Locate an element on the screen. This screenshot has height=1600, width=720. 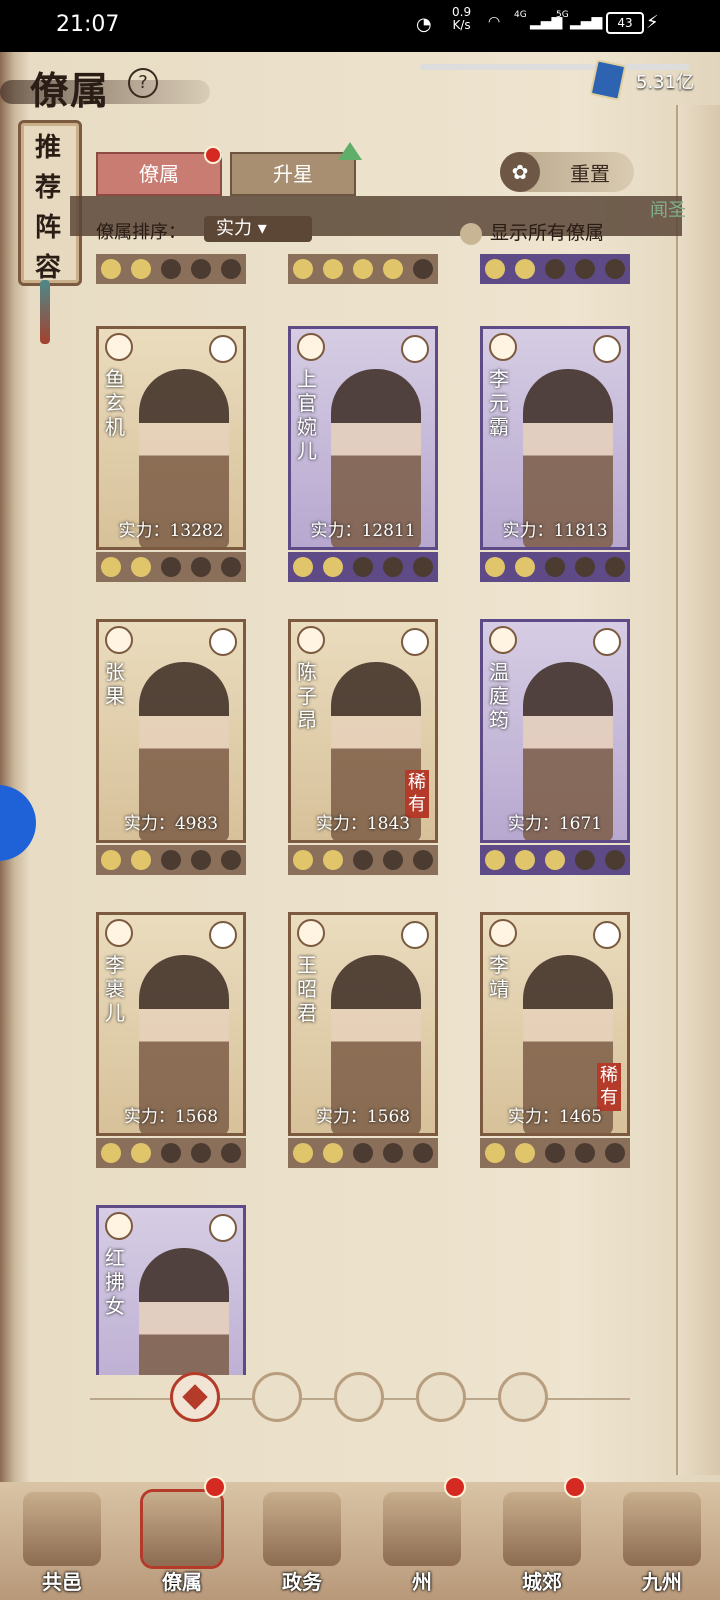
subordinate-card: 红拂女 is located at coordinates (171, 1290).